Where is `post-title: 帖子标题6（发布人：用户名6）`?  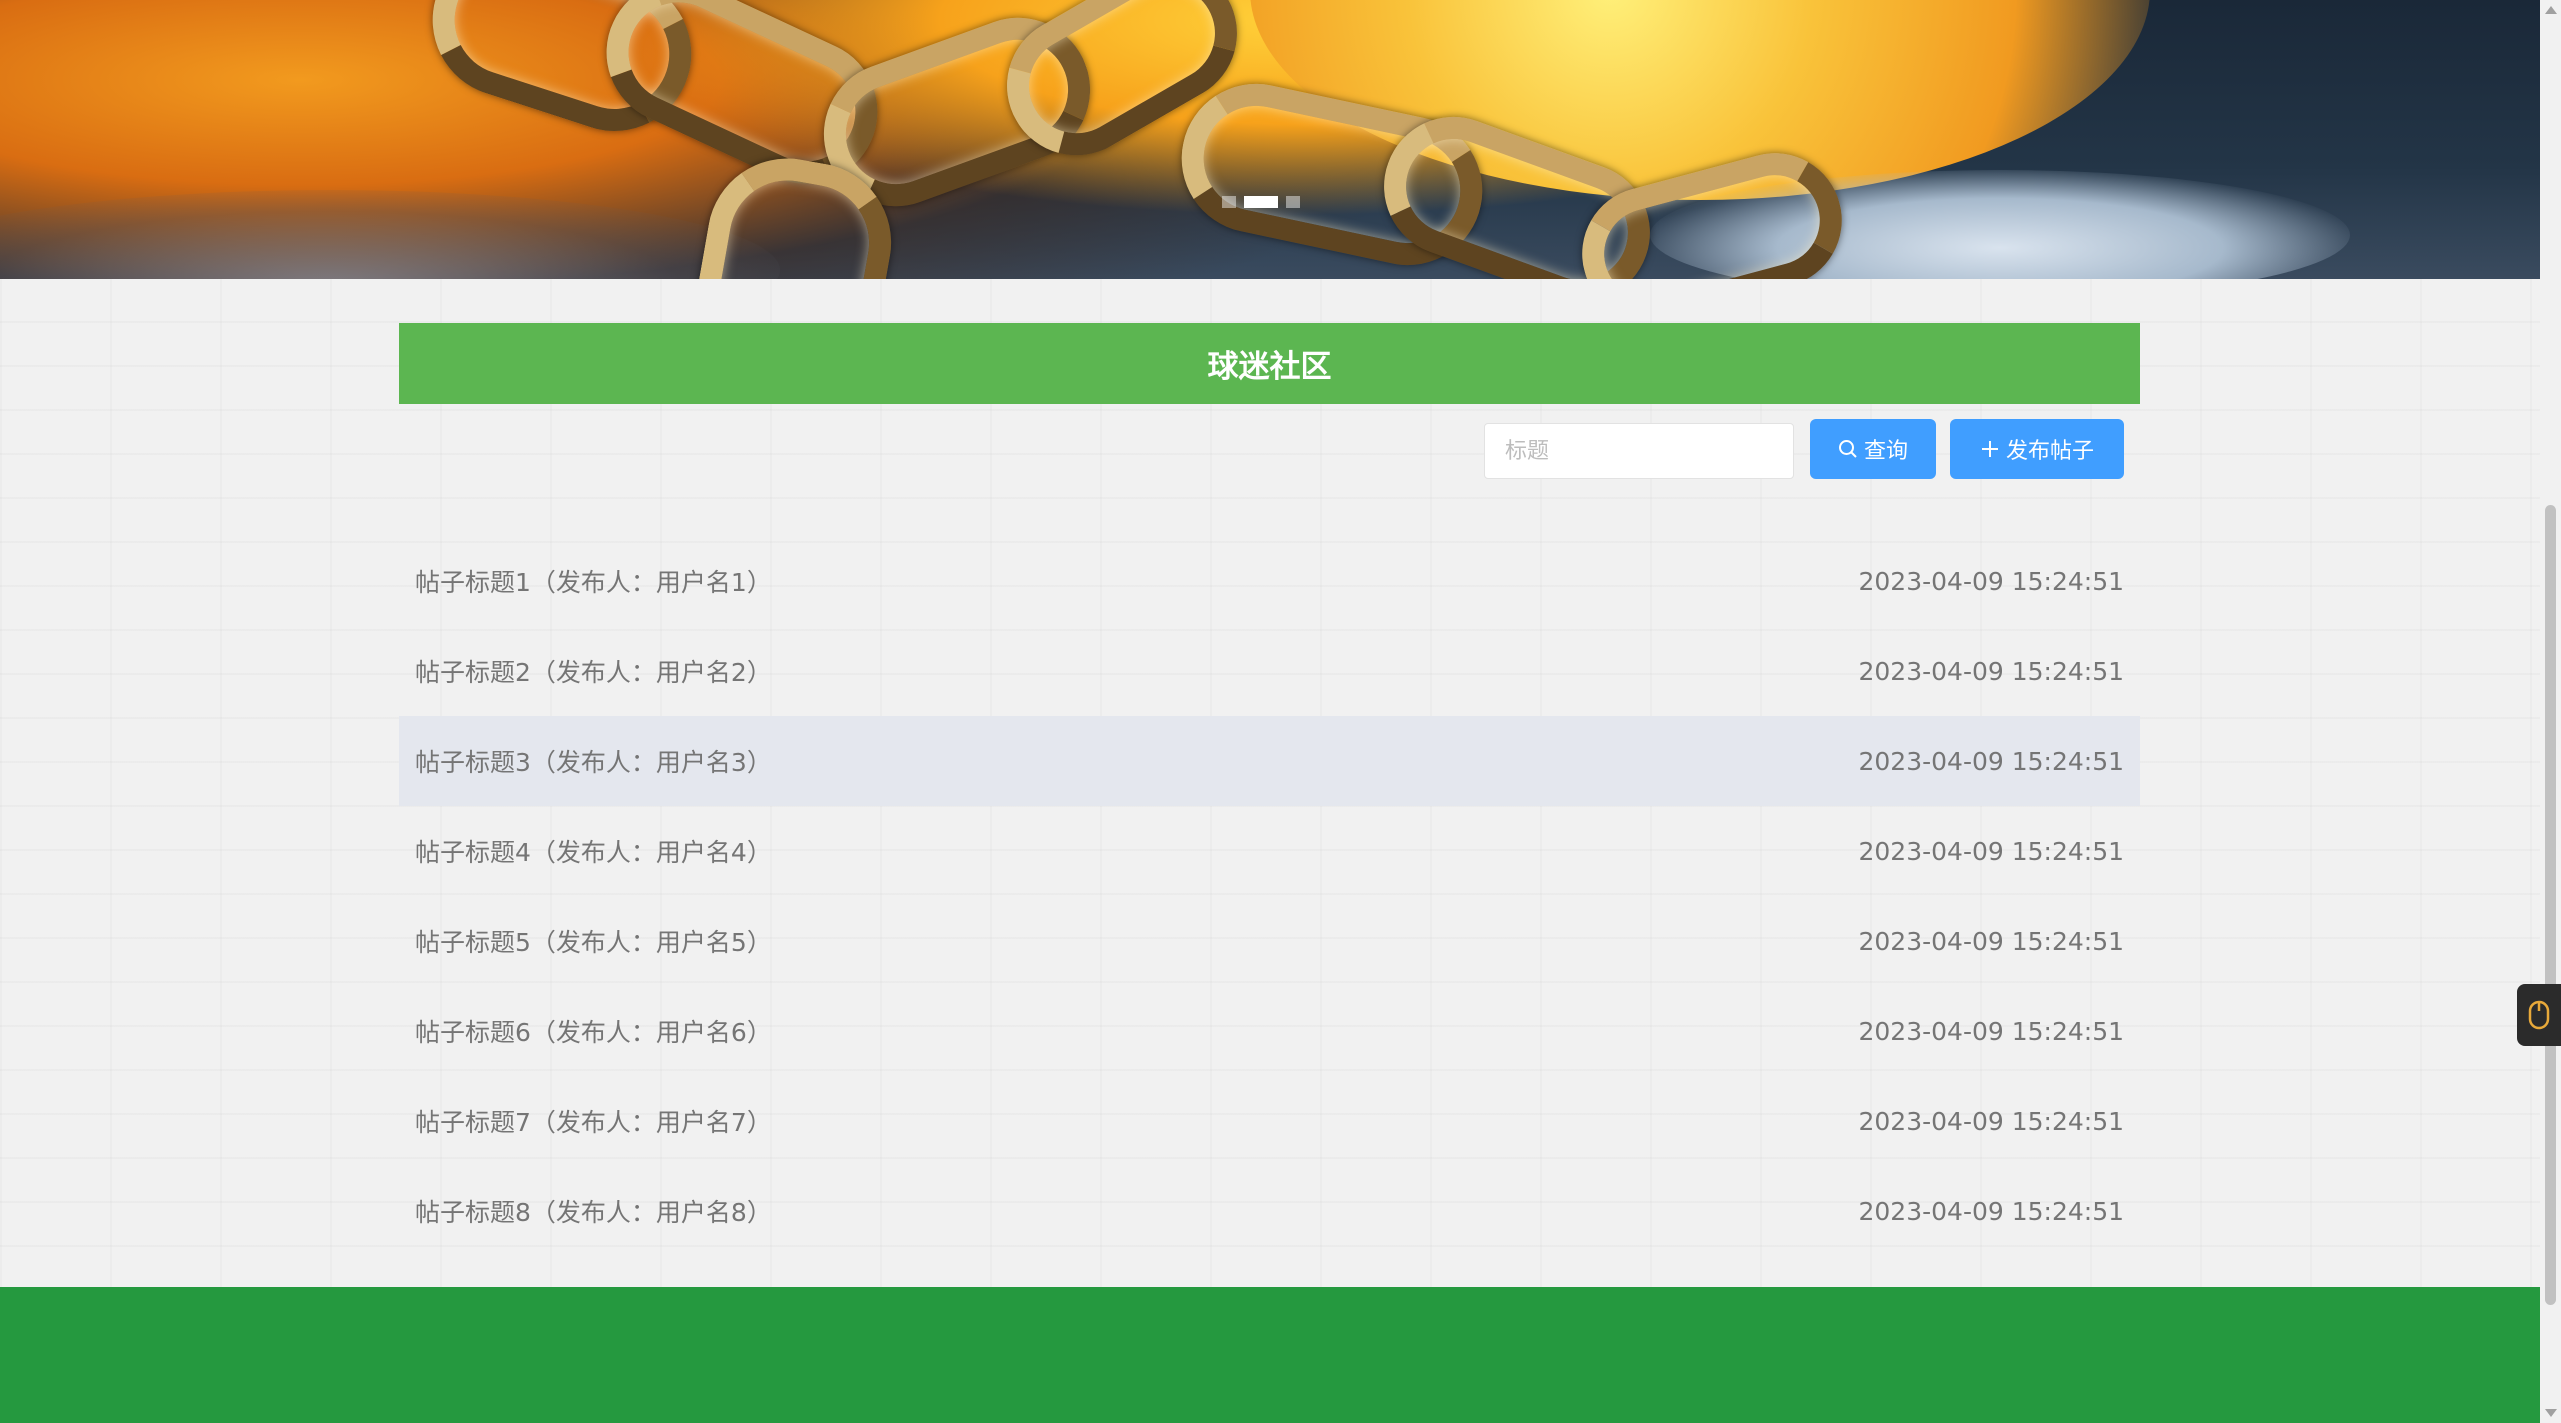 post-title: 帖子标题6（发布人：用户名6） is located at coordinates (593, 1031).